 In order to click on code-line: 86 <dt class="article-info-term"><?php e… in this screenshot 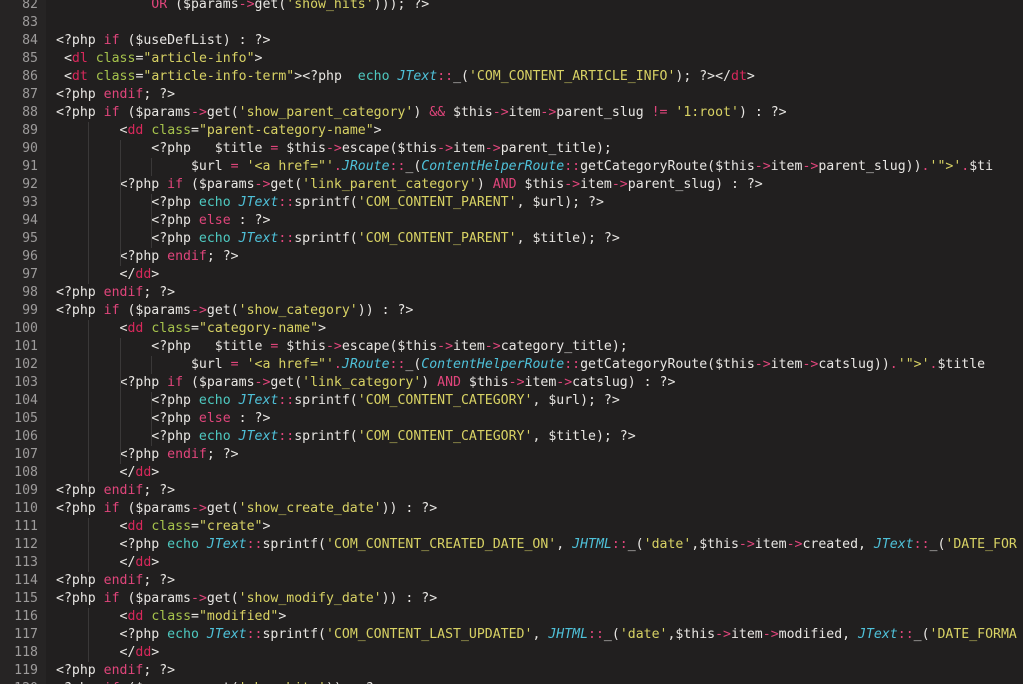, I will do `click(511, 77)`.